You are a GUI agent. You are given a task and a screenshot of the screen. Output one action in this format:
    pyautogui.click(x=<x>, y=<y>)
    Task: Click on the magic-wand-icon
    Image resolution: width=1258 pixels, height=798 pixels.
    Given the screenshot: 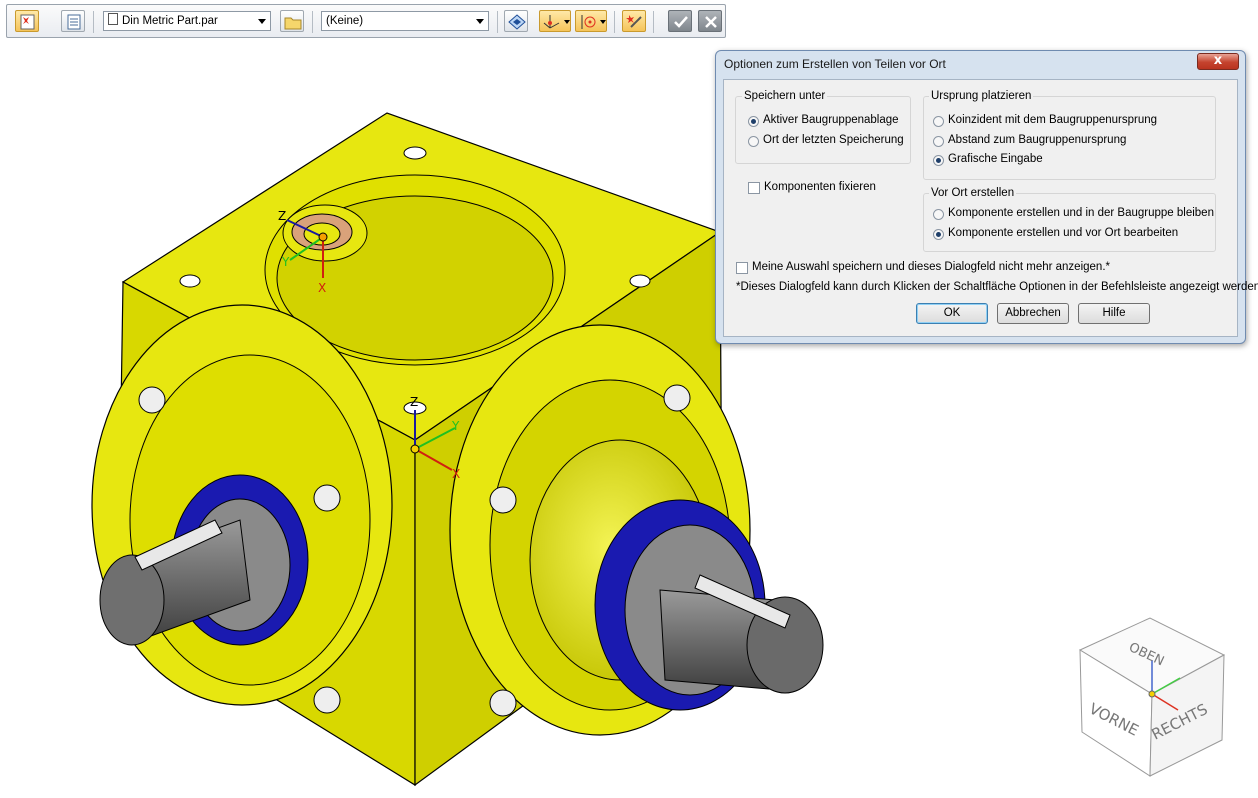 What is the action you would take?
    pyautogui.click(x=634, y=21)
    